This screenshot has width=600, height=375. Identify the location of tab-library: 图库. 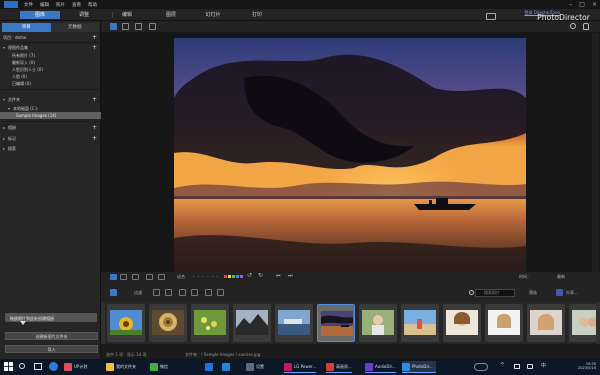
(40, 15).